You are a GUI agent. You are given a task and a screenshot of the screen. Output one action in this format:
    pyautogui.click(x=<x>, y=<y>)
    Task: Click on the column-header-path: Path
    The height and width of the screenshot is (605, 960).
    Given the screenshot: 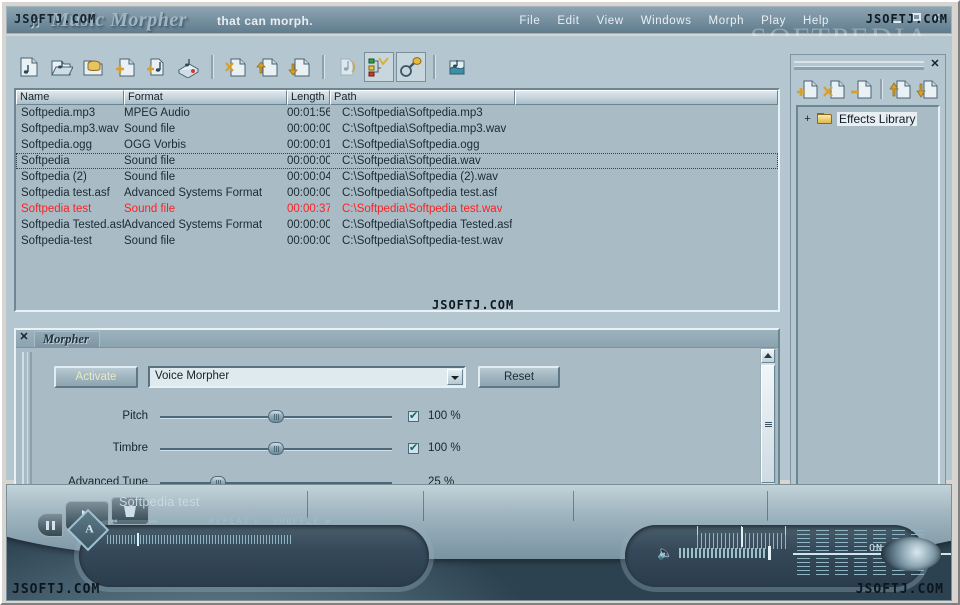 What is the action you would take?
    pyautogui.click(x=422, y=97)
    